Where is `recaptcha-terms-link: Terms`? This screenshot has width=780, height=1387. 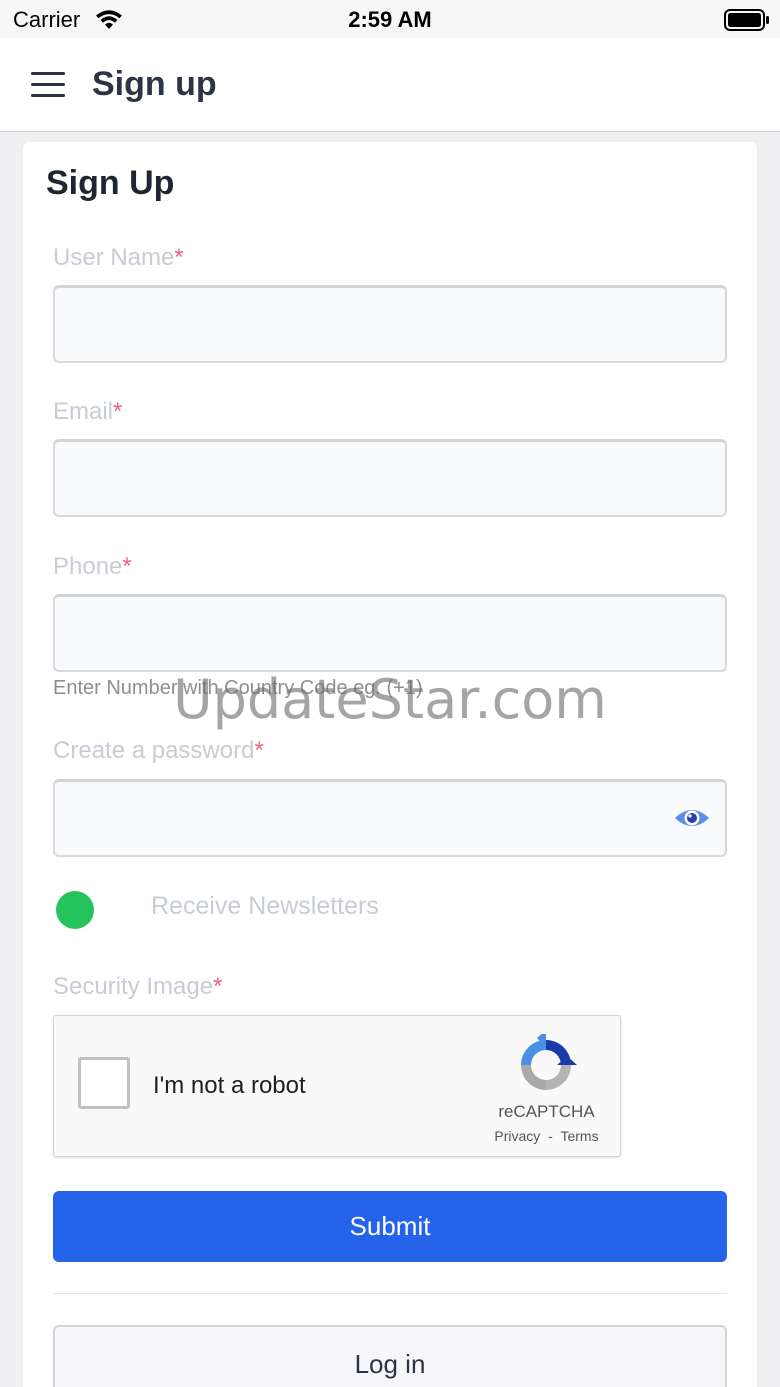
recaptcha-terms-link: Terms is located at coordinates (579, 1136).